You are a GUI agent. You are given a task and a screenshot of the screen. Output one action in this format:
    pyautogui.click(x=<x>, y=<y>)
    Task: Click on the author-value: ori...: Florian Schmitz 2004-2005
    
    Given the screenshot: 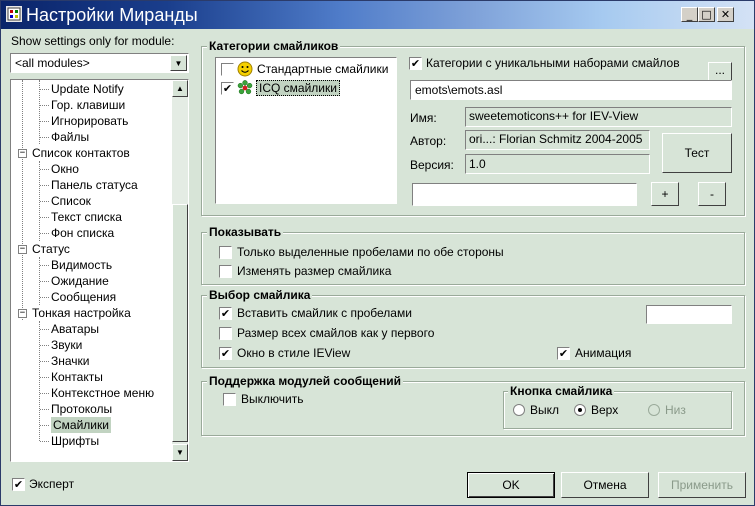 What is the action you would take?
    pyautogui.click(x=556, y=139)
    